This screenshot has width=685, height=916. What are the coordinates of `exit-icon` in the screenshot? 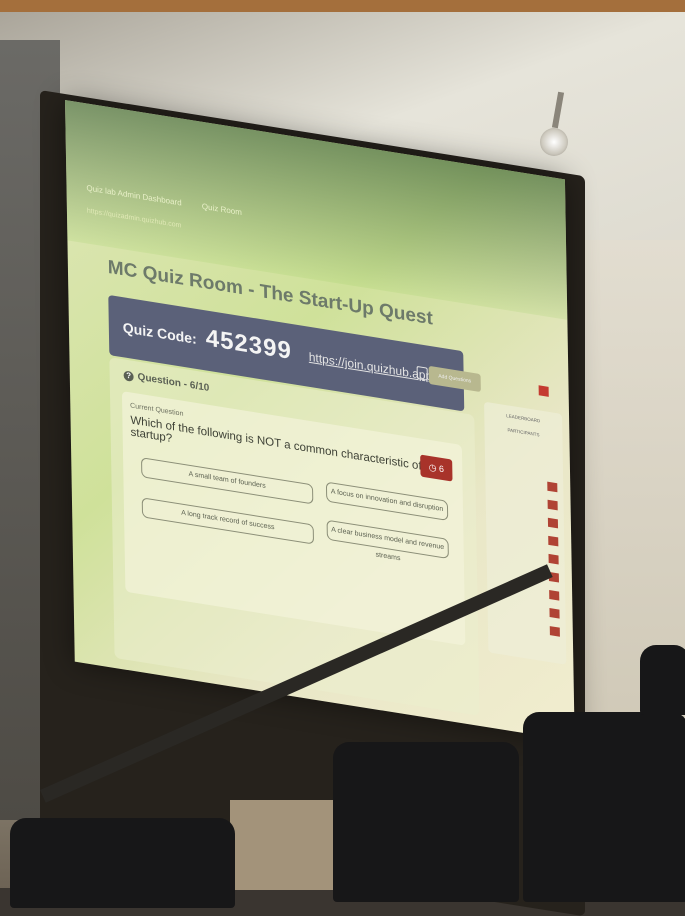 It's located at (543, 391).